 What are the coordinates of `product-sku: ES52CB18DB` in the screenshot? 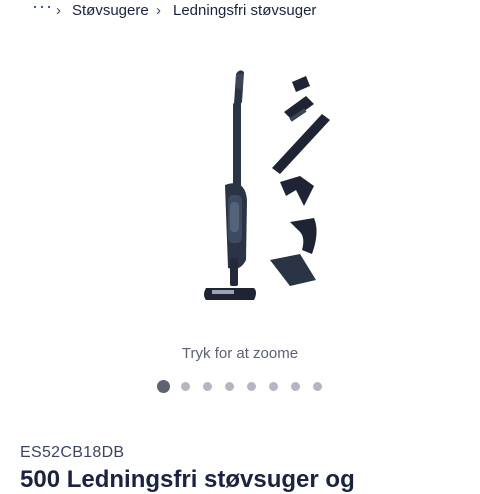 It's located at (72, 452).